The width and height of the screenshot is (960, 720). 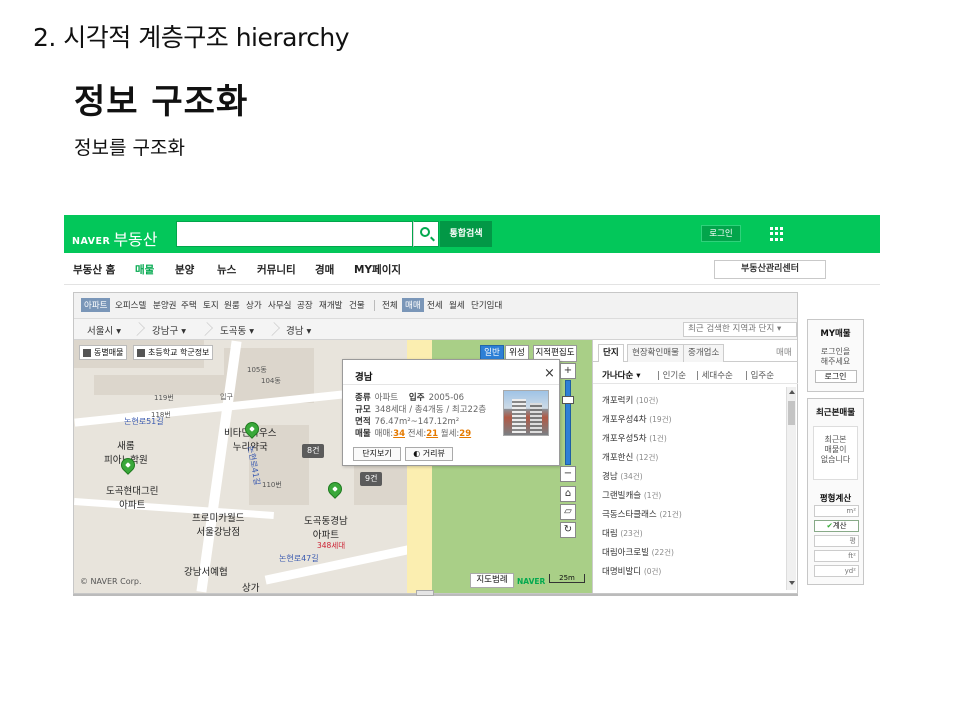 What do you see at coordinates (836, 556) in the screenshot?
I see `area-ft2-field: ft²` at bounding box center [836, 556].